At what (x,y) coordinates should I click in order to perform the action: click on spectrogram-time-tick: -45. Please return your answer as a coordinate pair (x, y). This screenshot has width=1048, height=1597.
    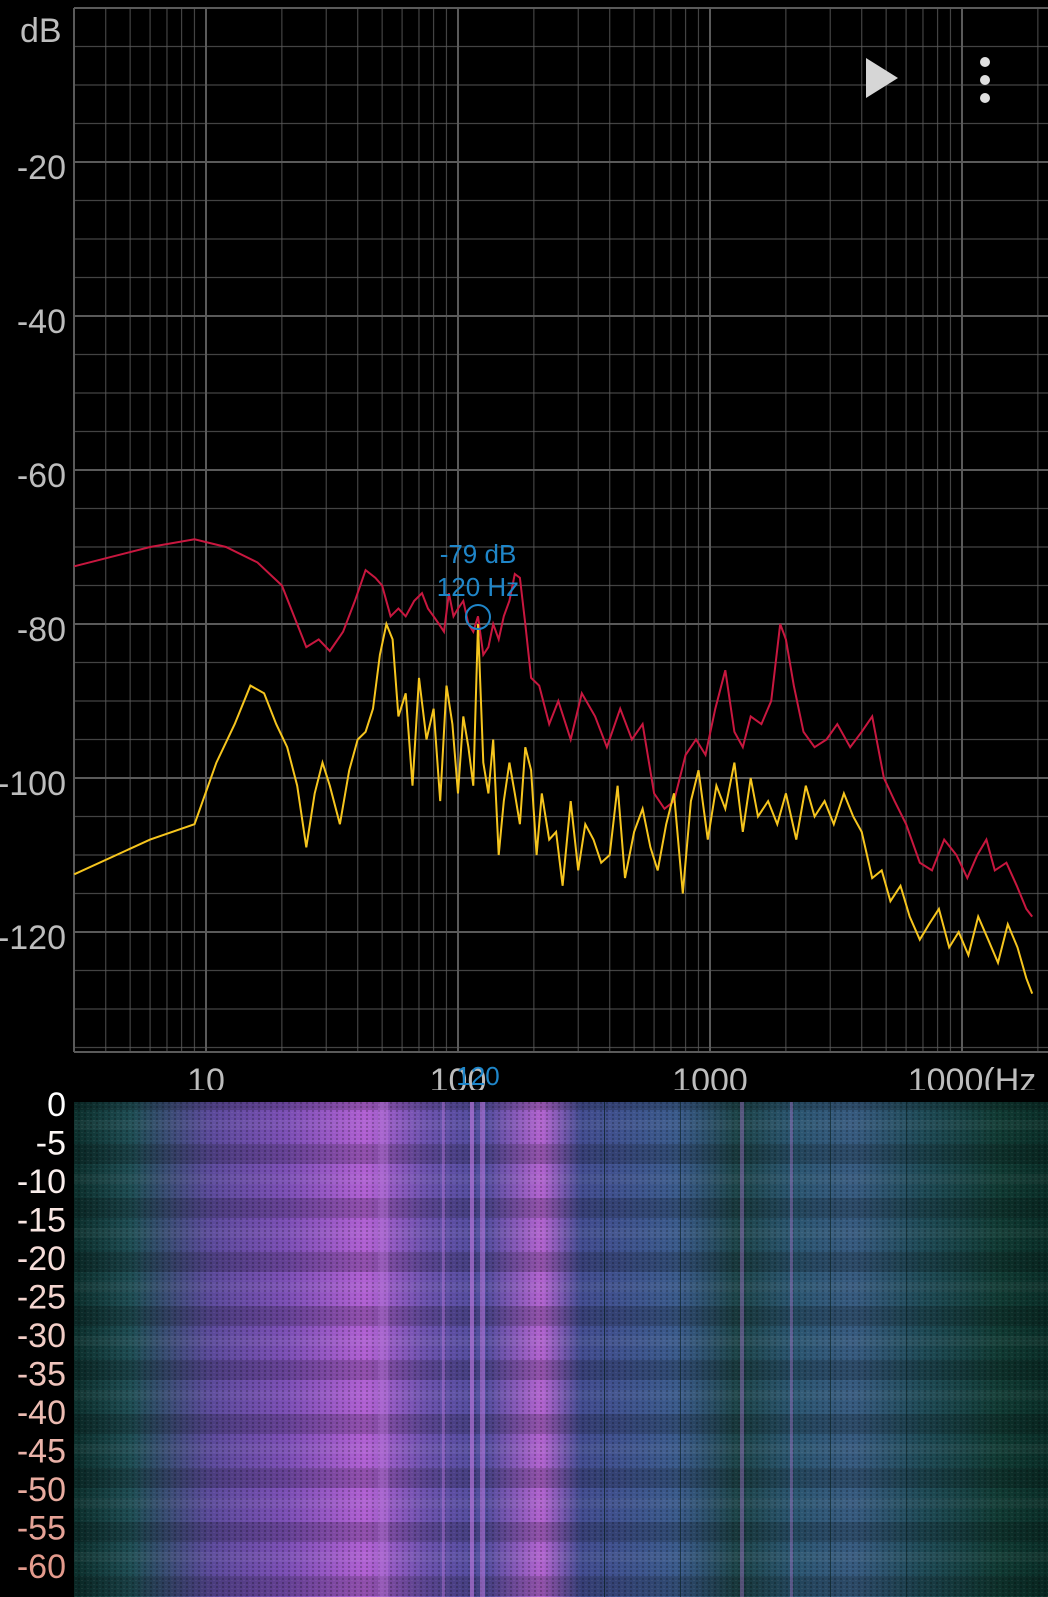
    Looking at the image, I should click on (41, 1452).